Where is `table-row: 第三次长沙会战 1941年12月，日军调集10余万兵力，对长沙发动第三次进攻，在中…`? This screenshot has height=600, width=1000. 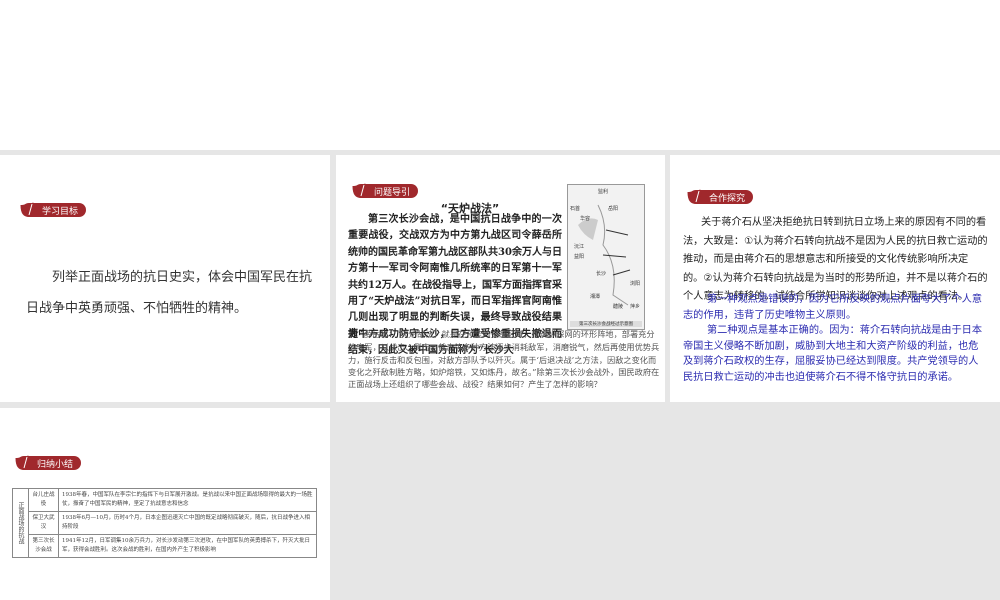 table-row: 第三次长沙会战 1941年12月，日军调集10余万兵力，对长沙发动第三次进攻，在中… is located at coordinates (165, 546).